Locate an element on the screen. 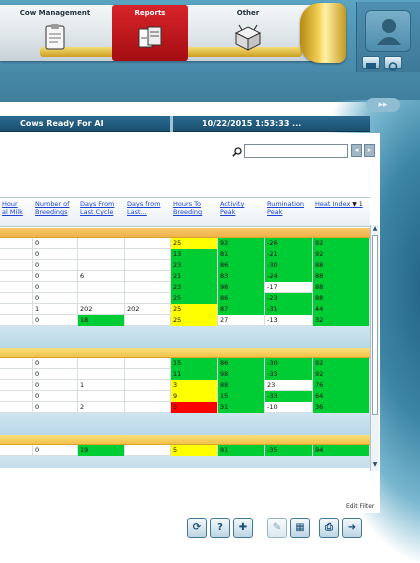 The height and width of the screenshot is (563, 420). refresh-button: ⟳ is located at coordinates (197, 528).